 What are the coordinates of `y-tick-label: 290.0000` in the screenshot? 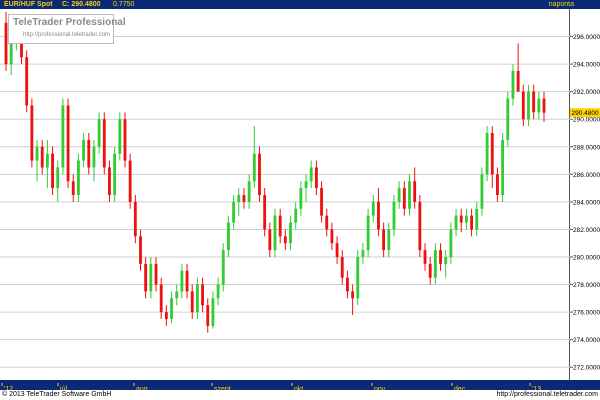 It's located at (586, 120).